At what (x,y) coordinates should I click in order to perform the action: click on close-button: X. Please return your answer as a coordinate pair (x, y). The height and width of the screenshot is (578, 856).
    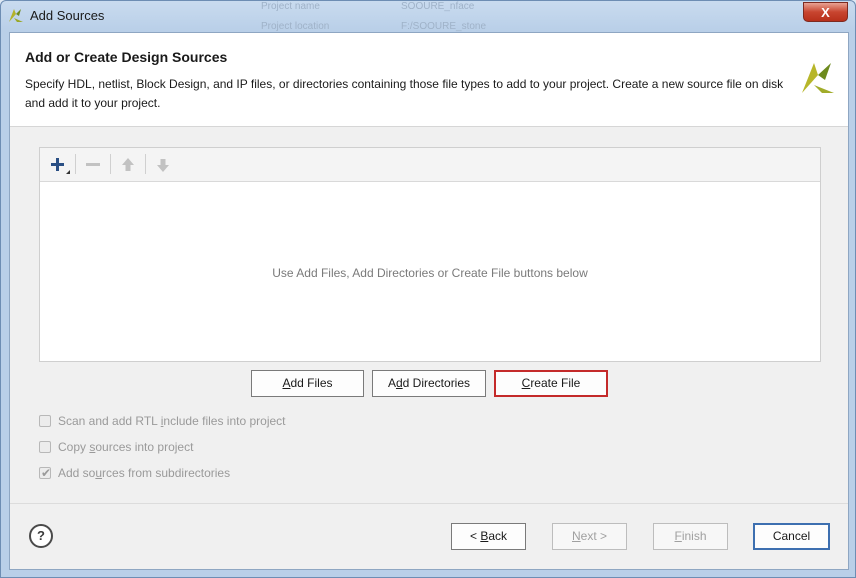
    Looking at the image, I should click on (825, 12).